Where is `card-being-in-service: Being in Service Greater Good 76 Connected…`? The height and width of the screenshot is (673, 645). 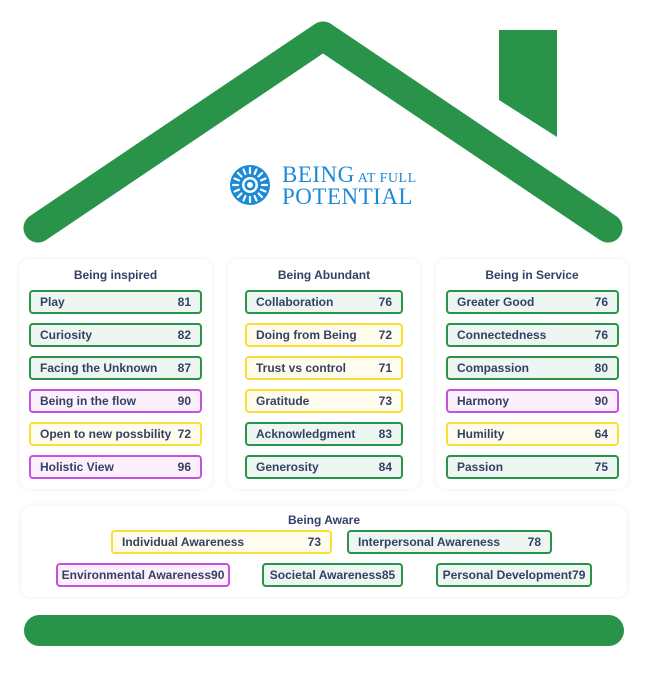 card-being-in-service: Being in Service Greater Good 76 Connected… is located at coordinates (532, 374).